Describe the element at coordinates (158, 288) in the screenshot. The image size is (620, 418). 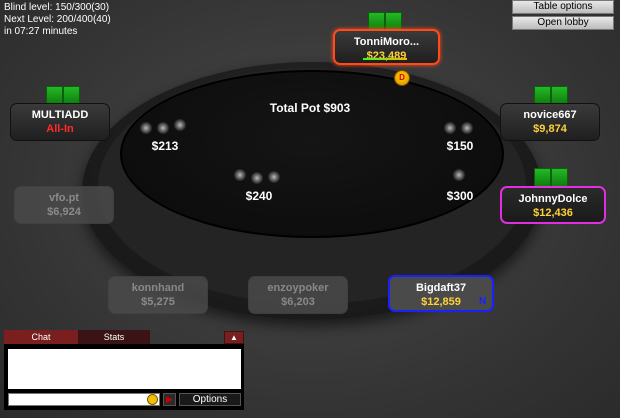
I see `player-name: konnhand` at that location.